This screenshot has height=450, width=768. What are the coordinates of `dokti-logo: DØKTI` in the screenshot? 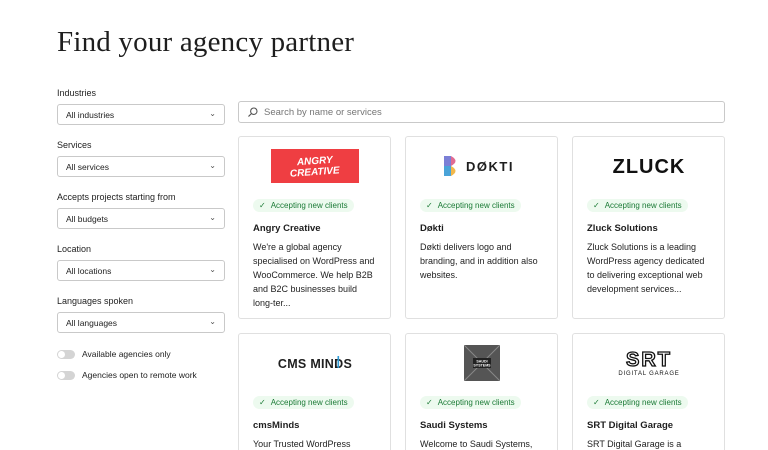 It's located at (478, 166).